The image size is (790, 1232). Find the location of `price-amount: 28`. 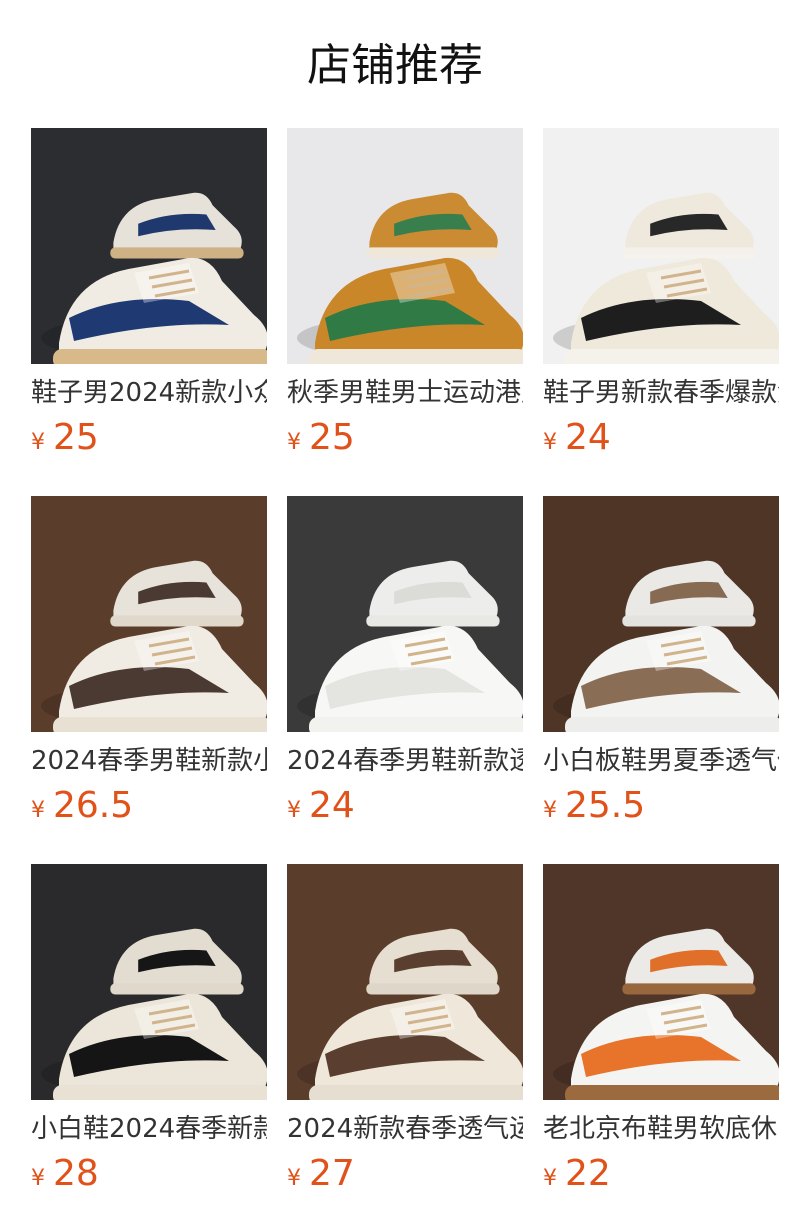

price-amount: 28 is located at coordinates (76, 1173).